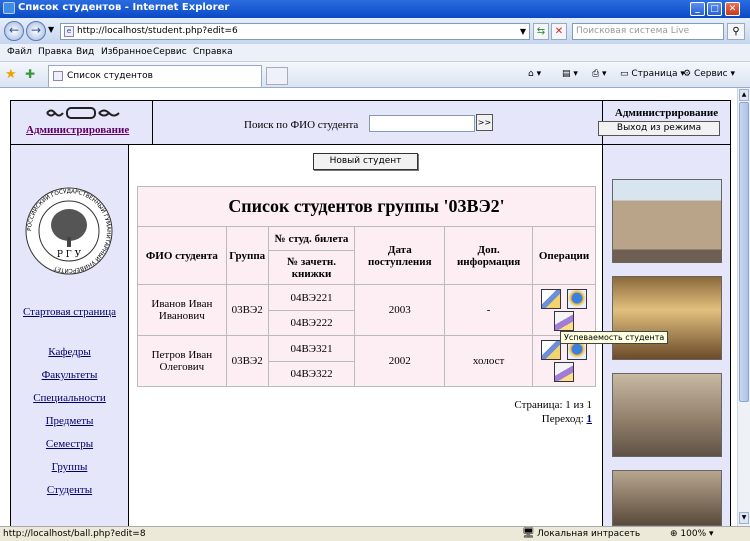 The width and height of the screenshot is (750, 541). I want to click on menu-help: Справка, so click(213, 52).